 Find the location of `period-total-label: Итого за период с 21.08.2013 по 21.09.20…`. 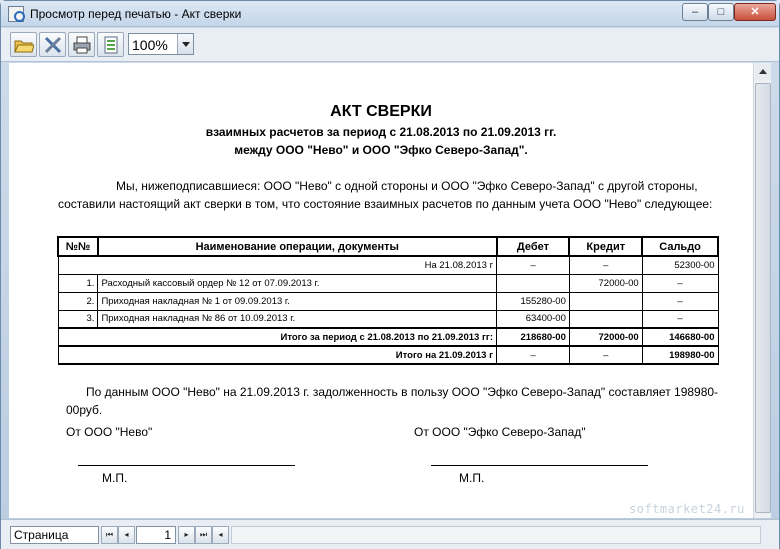

period-total-label: Итого за период с 21.08.2013 по 21.09.20… is located at coordinates (277, 337).